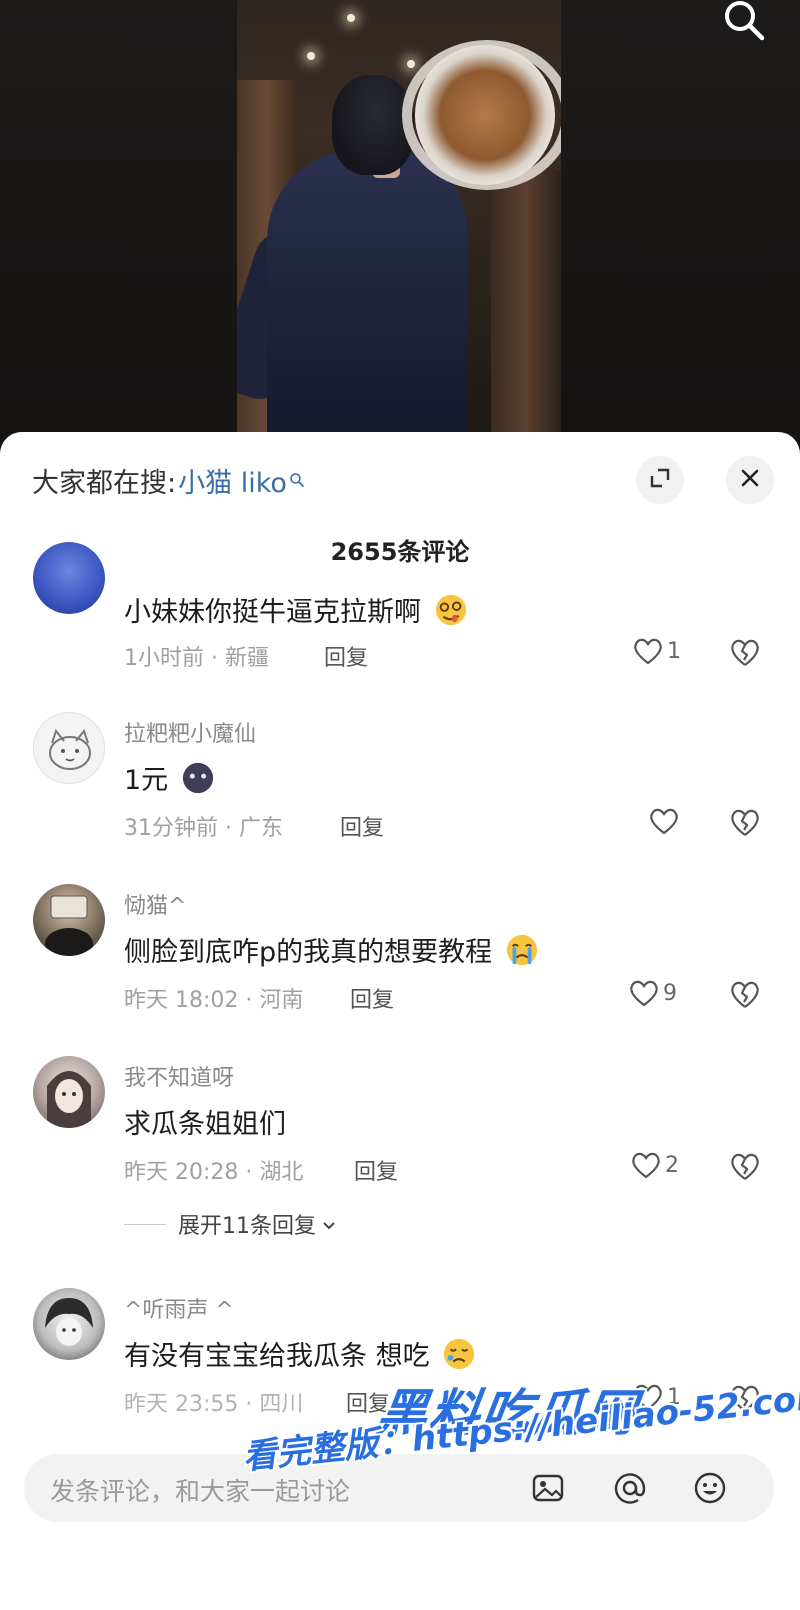 This screenshot has width=800, height=1610. Describe the element at coordinates (670, 993) in the screenshot. I see `like-count: 9` at that location.